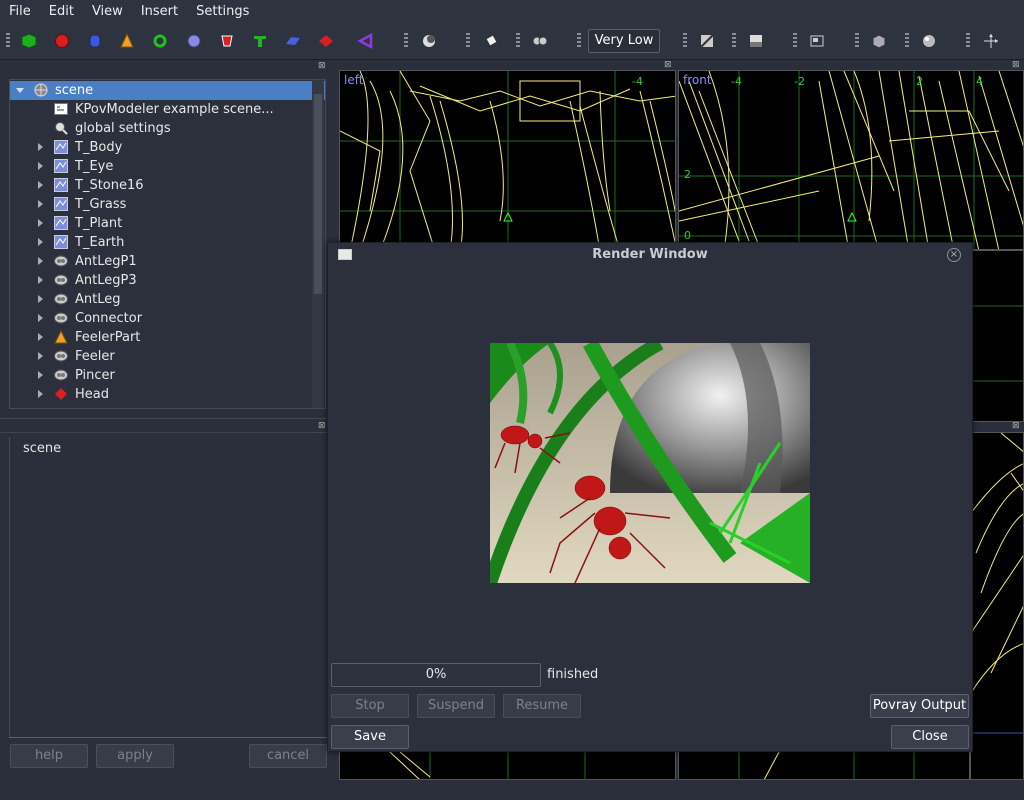  I want to click on csg-icon, so click(429, 41).